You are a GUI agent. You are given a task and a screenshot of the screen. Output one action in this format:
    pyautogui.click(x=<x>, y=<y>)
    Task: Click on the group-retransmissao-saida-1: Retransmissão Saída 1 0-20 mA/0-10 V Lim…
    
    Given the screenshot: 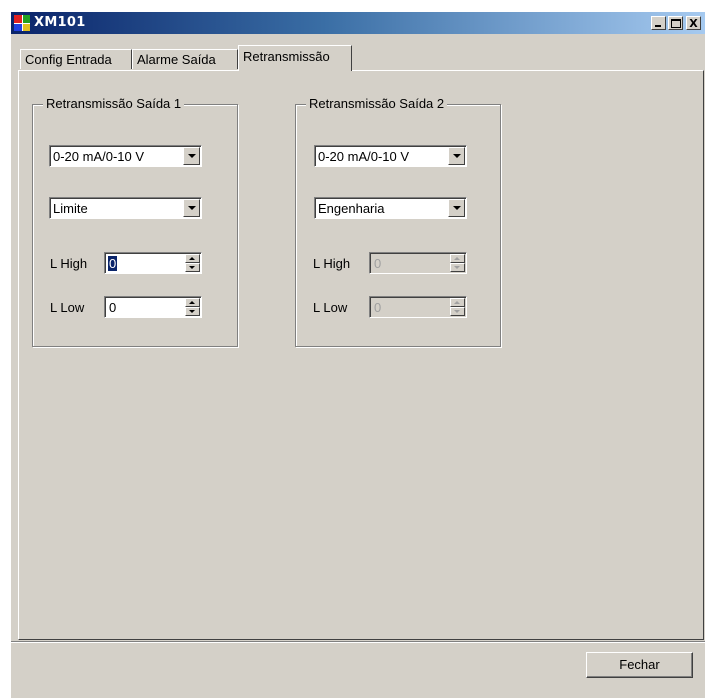 What is the action you would take?
    pyautogui.click(x=135, y=221)
    